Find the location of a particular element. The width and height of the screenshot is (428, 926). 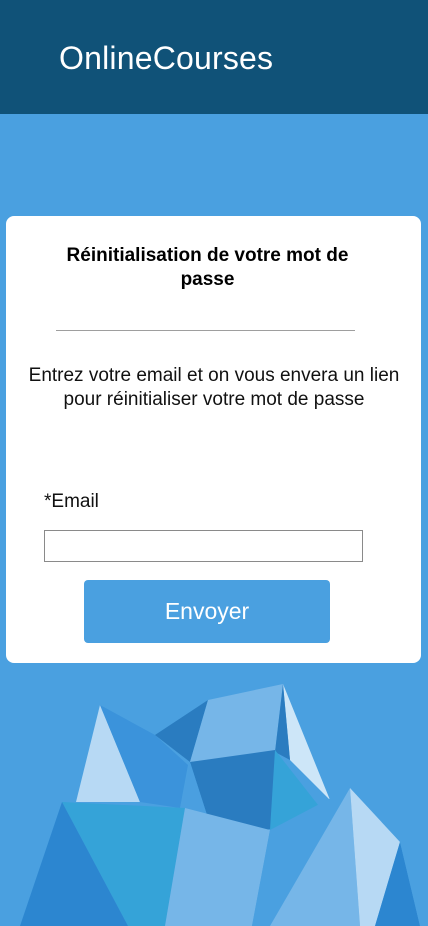

app-header: OnlineCourses is located at coordinates (214, 57).